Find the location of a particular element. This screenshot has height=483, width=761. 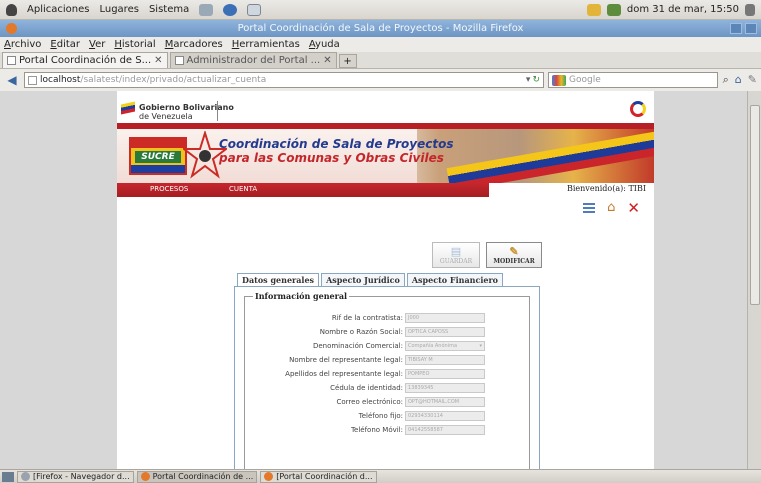

back-button: ◀ is located at coordinates (12, 80).